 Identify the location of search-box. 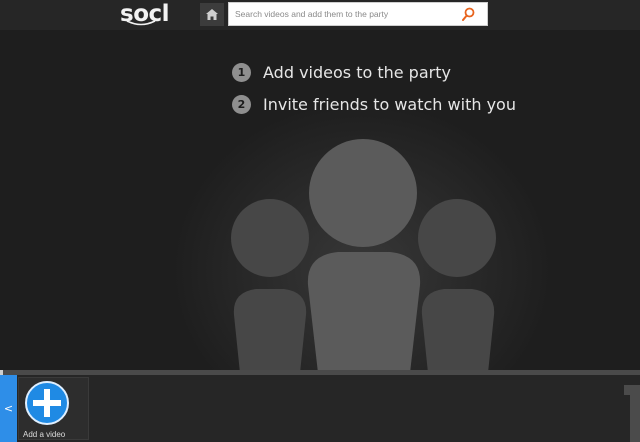
(358, 14).